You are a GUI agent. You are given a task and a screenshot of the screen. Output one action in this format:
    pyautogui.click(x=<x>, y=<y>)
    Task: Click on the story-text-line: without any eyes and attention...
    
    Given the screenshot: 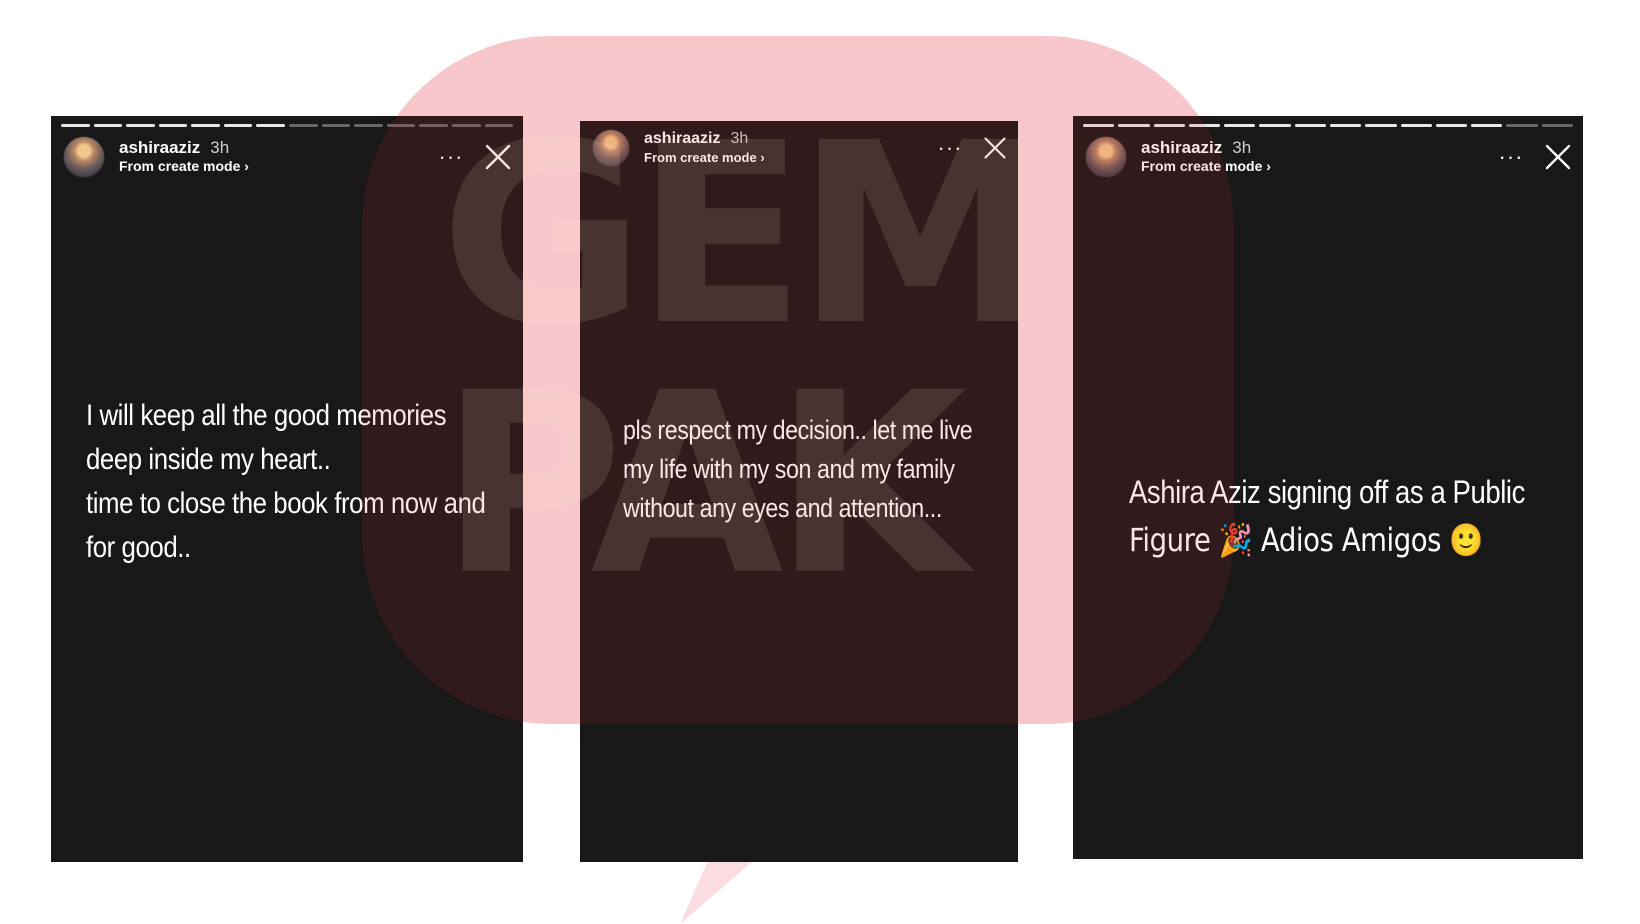 What is the action you would take?
    pyautogui.click(x=782, y=508)
    